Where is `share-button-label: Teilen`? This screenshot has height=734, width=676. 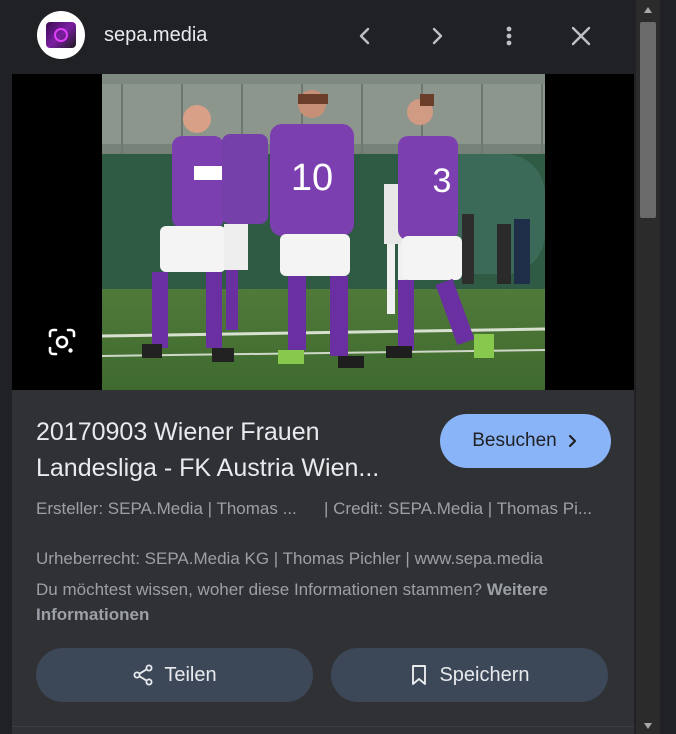
share-button-label: Teilen is located at coordinates (190, 674).